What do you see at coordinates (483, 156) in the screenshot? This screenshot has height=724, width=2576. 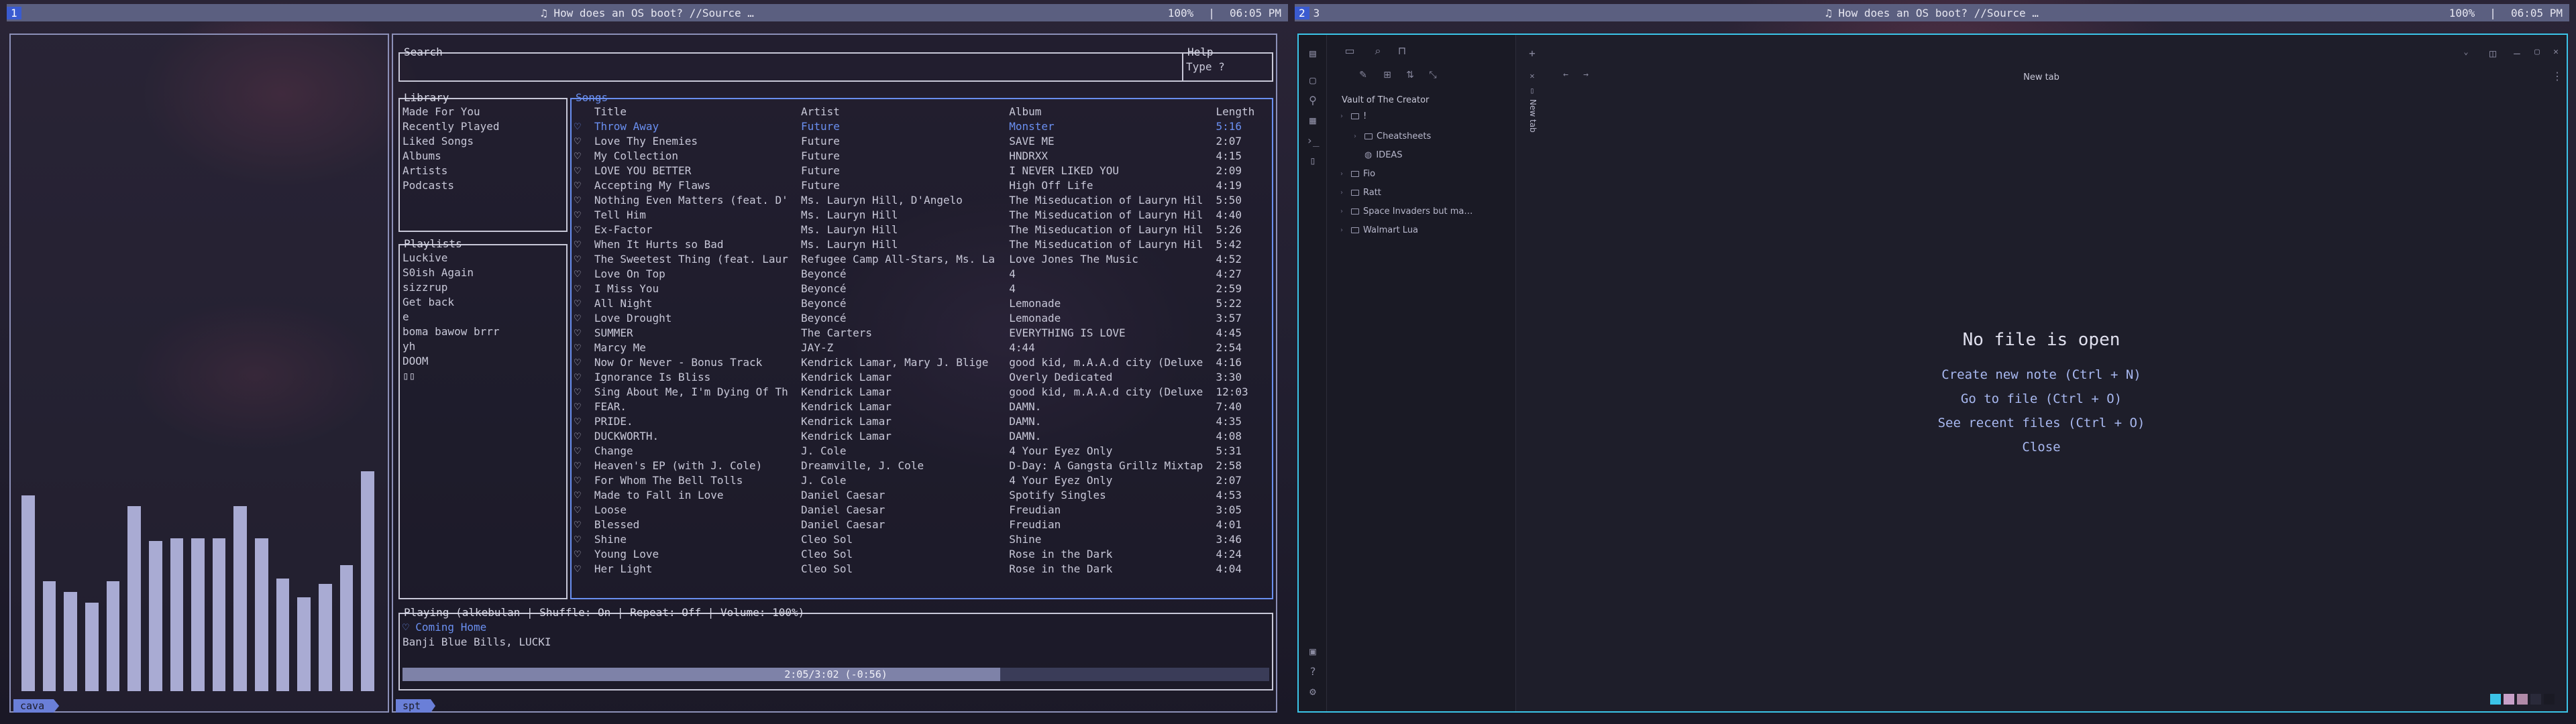 I see `library-item: Albums` at bounding box center [483, 156].